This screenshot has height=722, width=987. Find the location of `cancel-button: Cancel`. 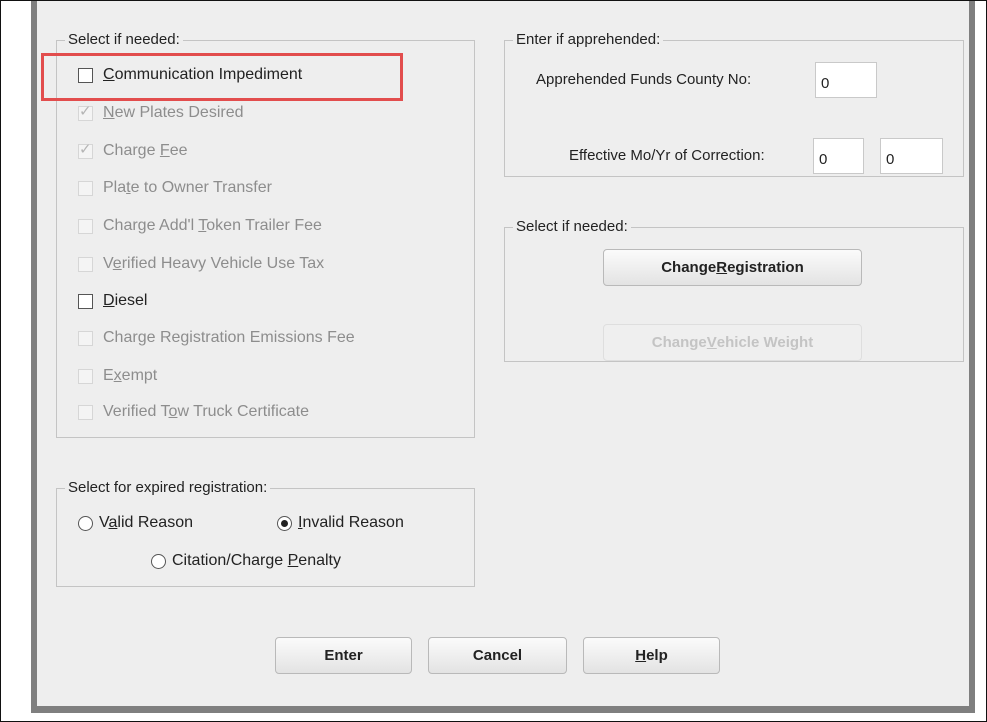

cancel-button: Cancel is located at coordinates (497, 655).